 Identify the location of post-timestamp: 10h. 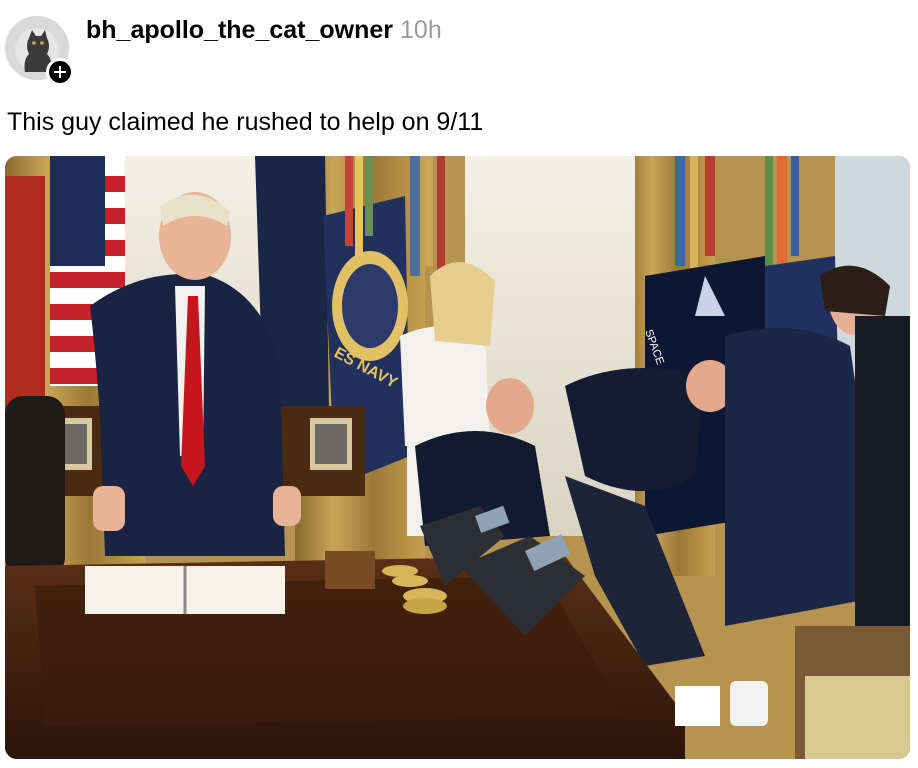
(421, 30).